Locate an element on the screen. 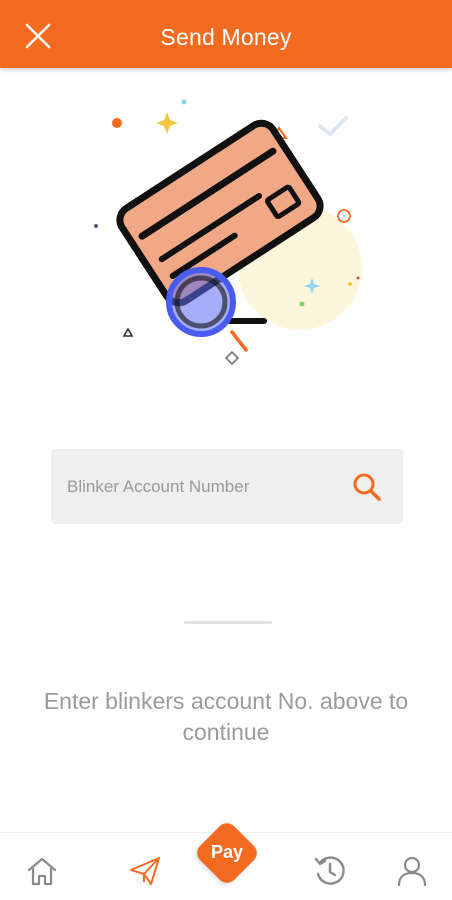 Image resolution: width=452 pixels, height=900 pixels. send-icon is located at coordinates (145, 871).